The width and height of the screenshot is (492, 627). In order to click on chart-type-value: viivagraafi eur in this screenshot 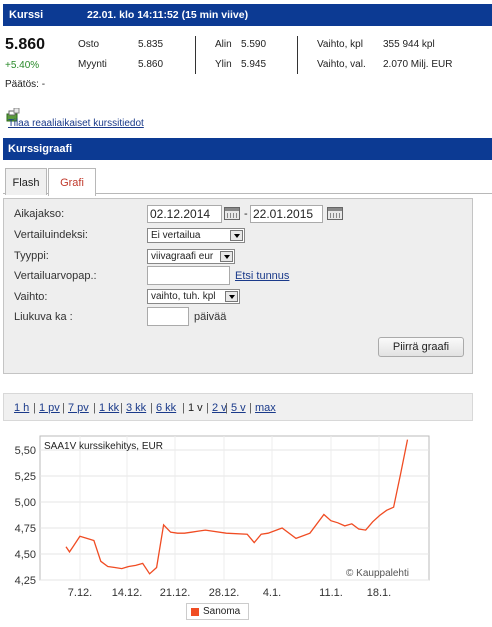, I will do `click(182, 256)`.